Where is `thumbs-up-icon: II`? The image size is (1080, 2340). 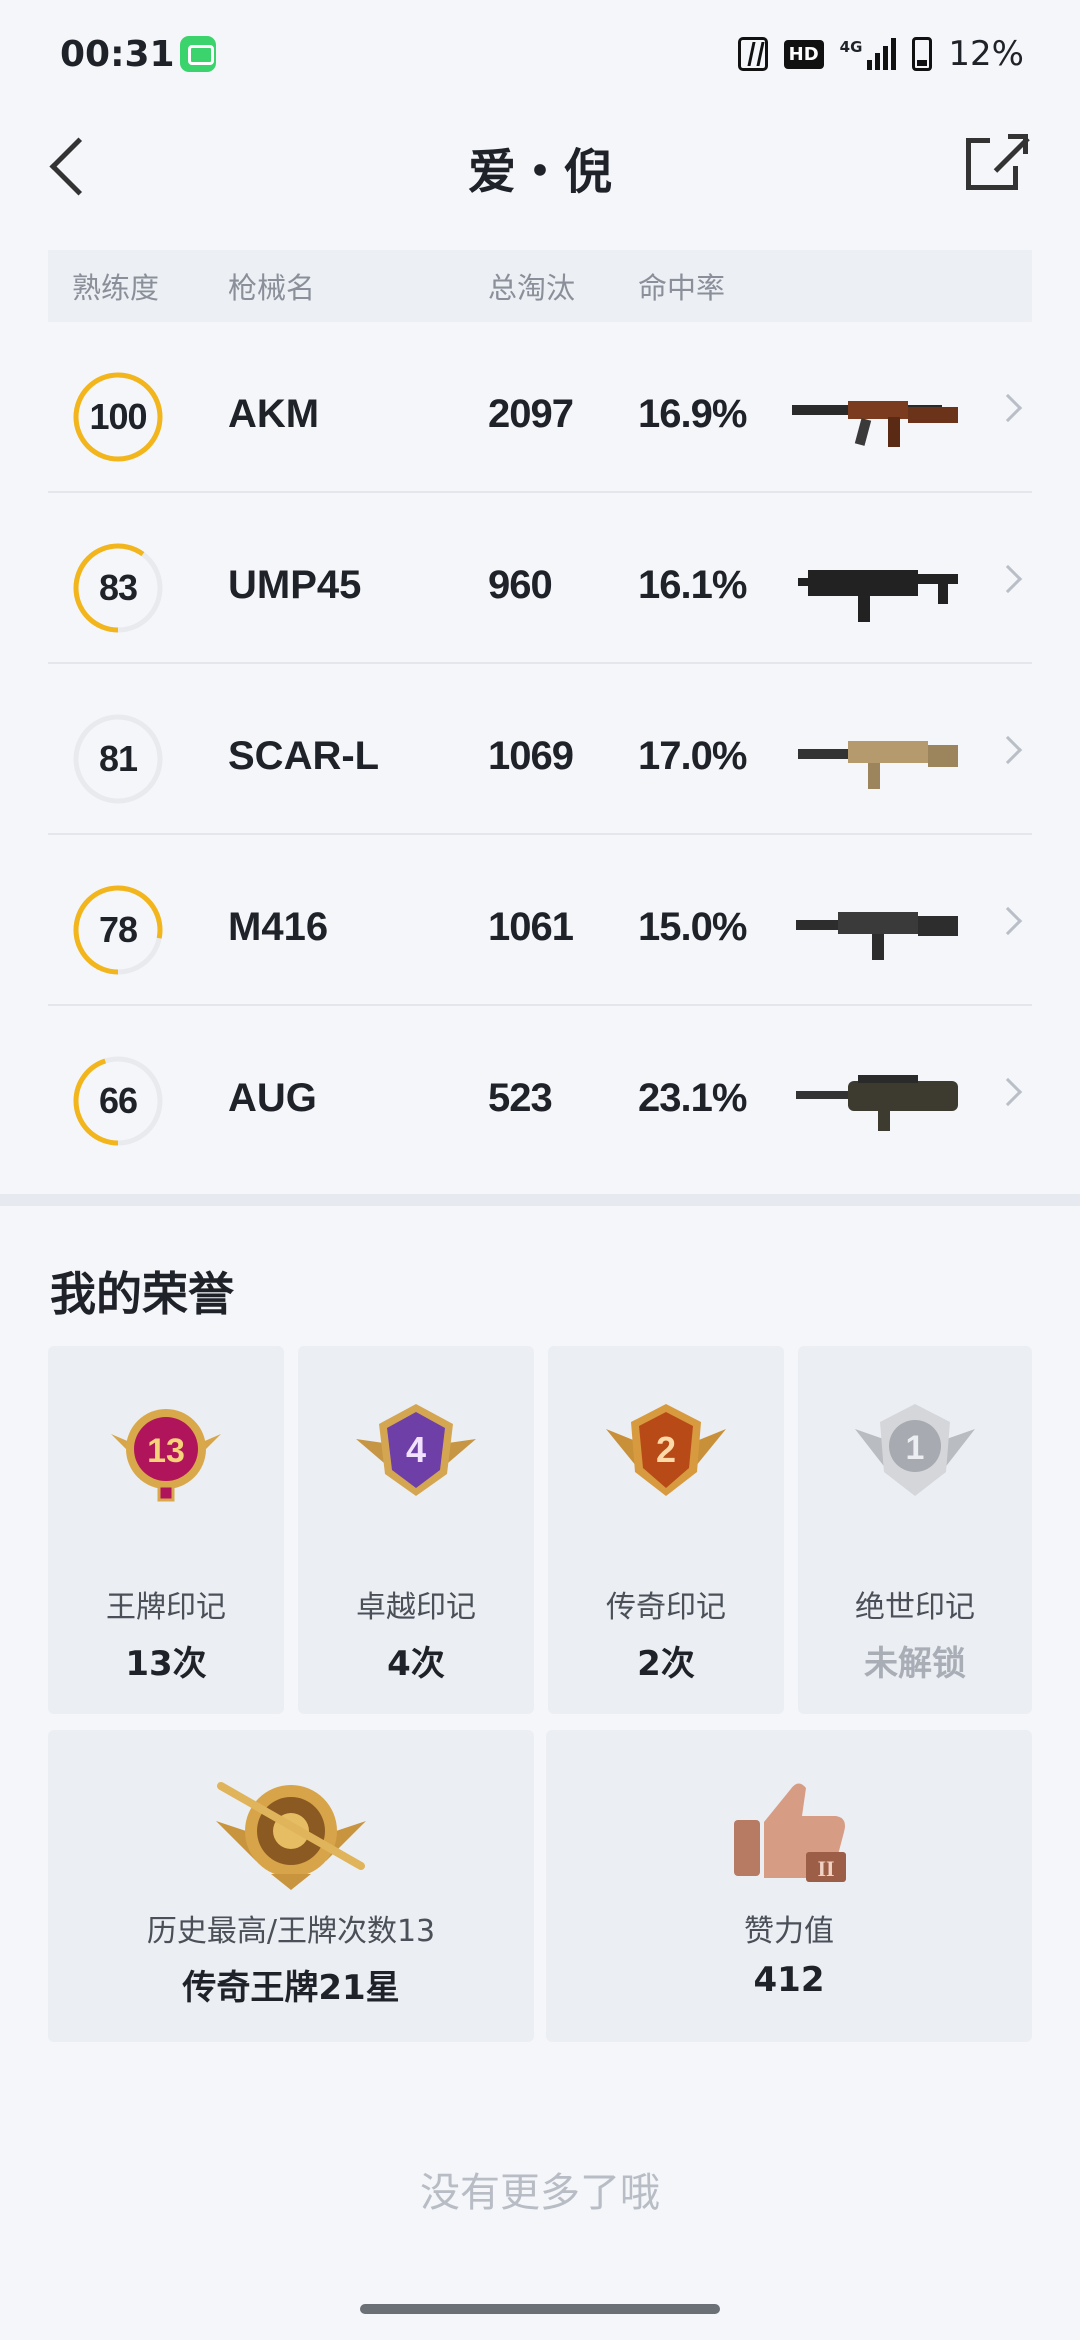 thumbs-up-icon: II is located at coordinates (790, 1832).